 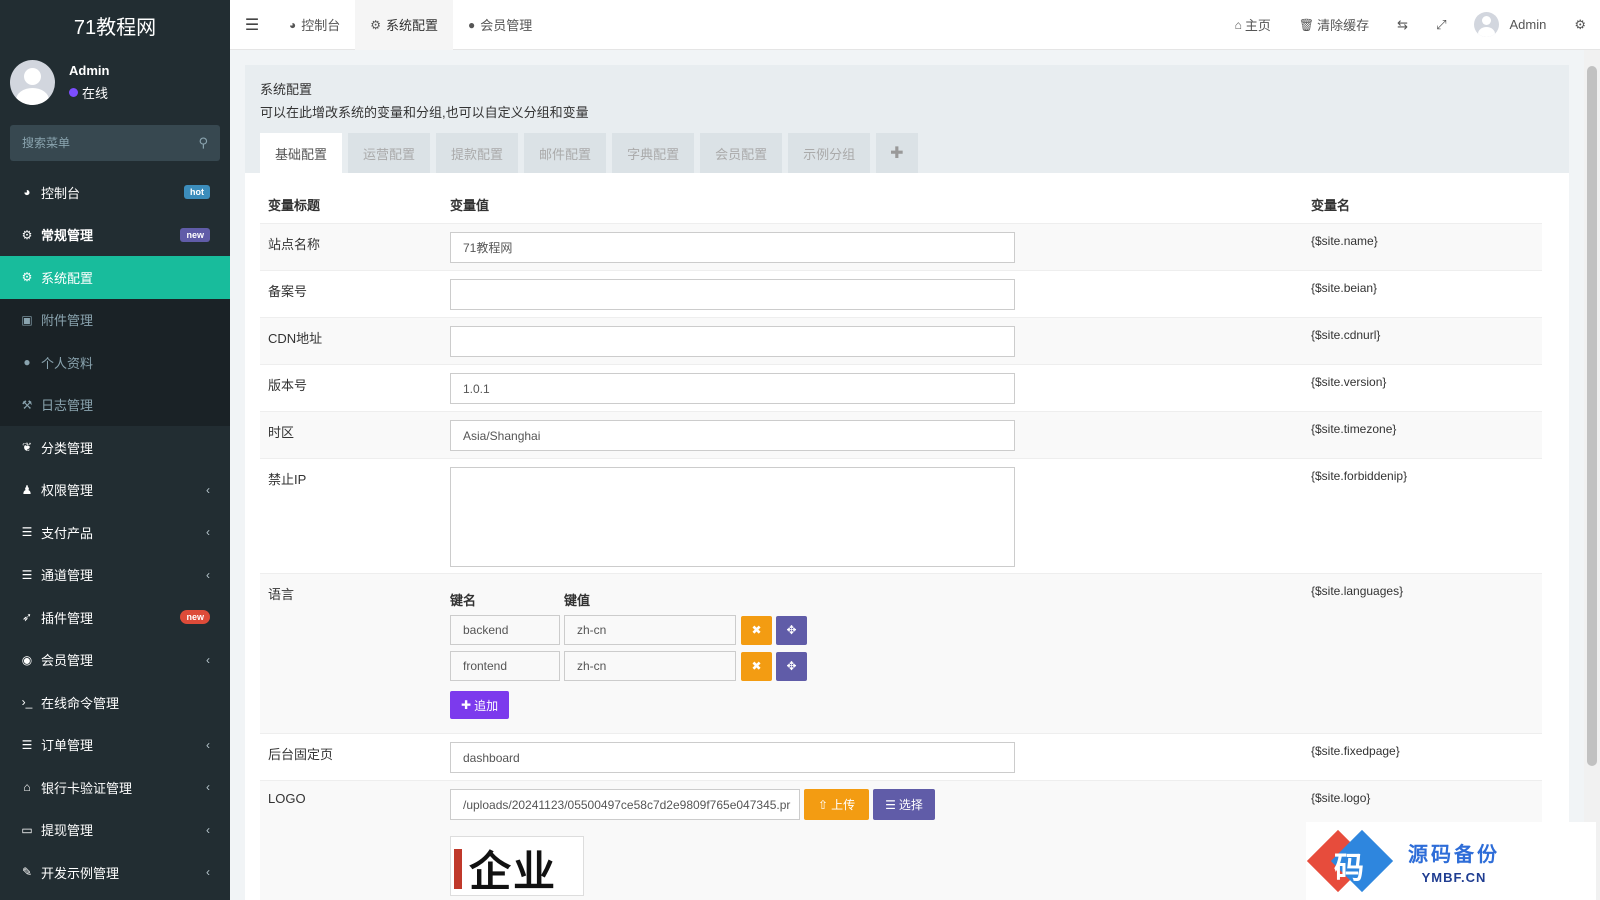 I want to click on sidebar-item-5: ⚒ 日志管理, so click(x=115, y=404).